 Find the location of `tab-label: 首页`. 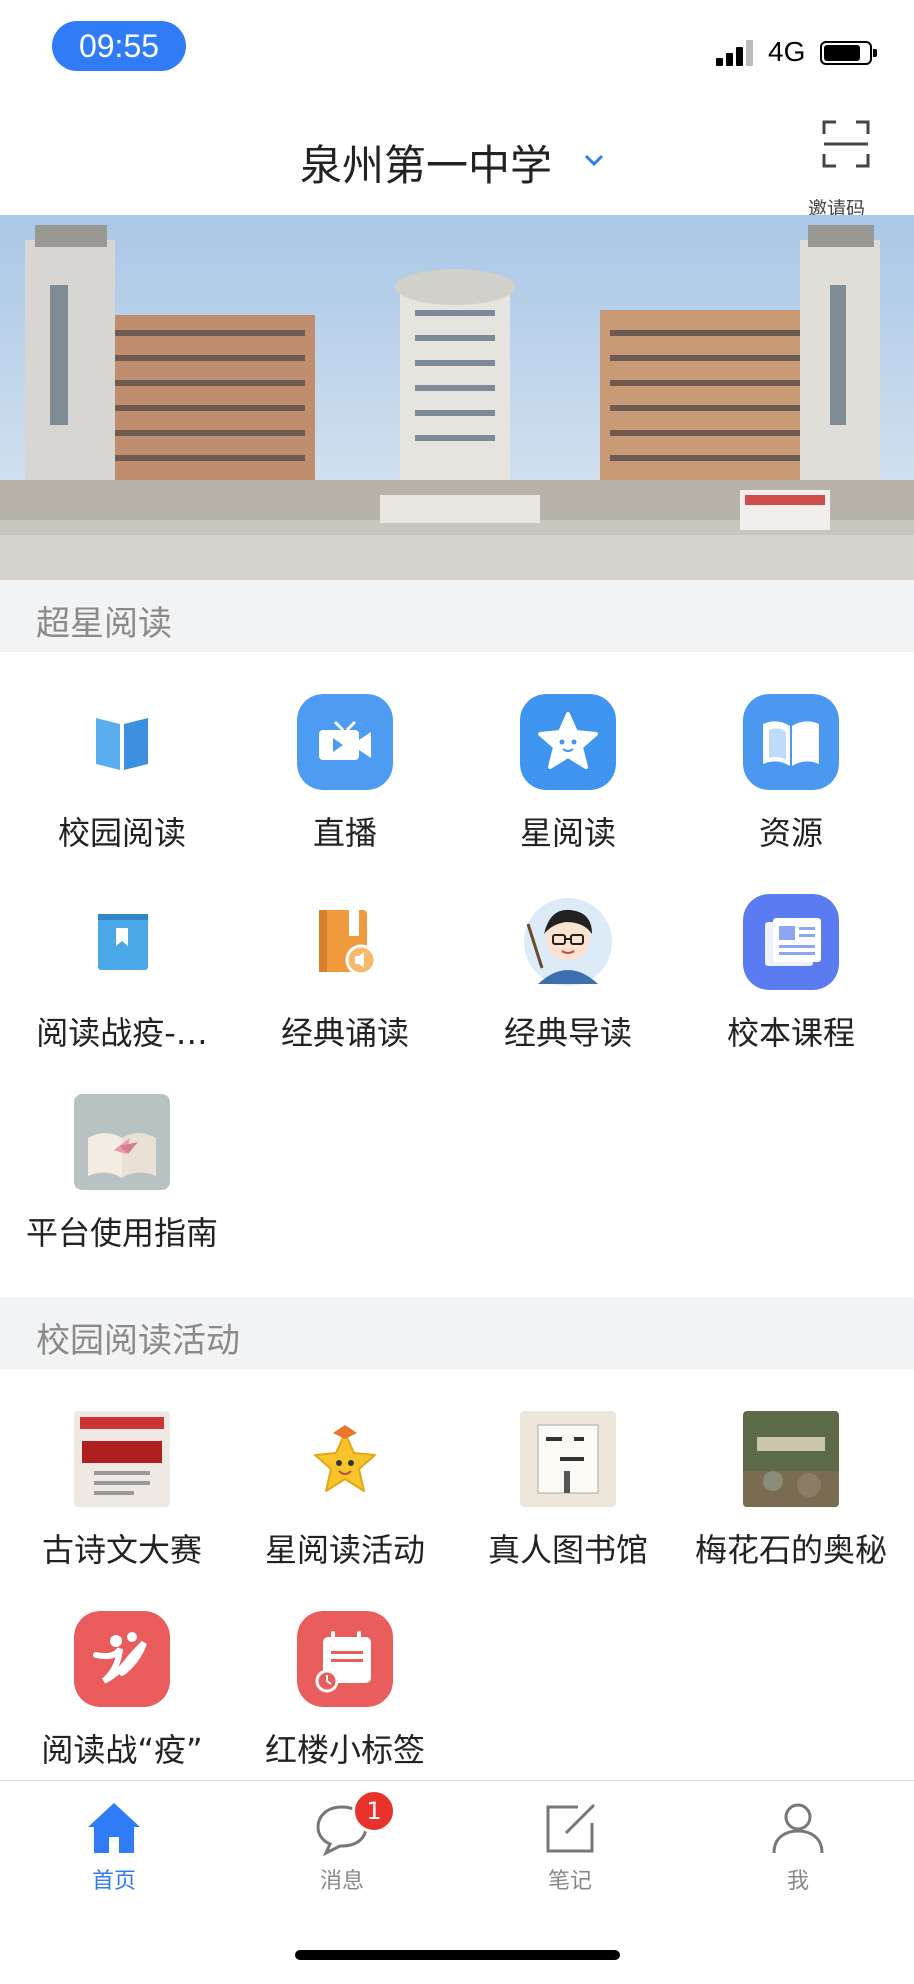

tab-label: 首页 is located at coordinates (113, 1881).